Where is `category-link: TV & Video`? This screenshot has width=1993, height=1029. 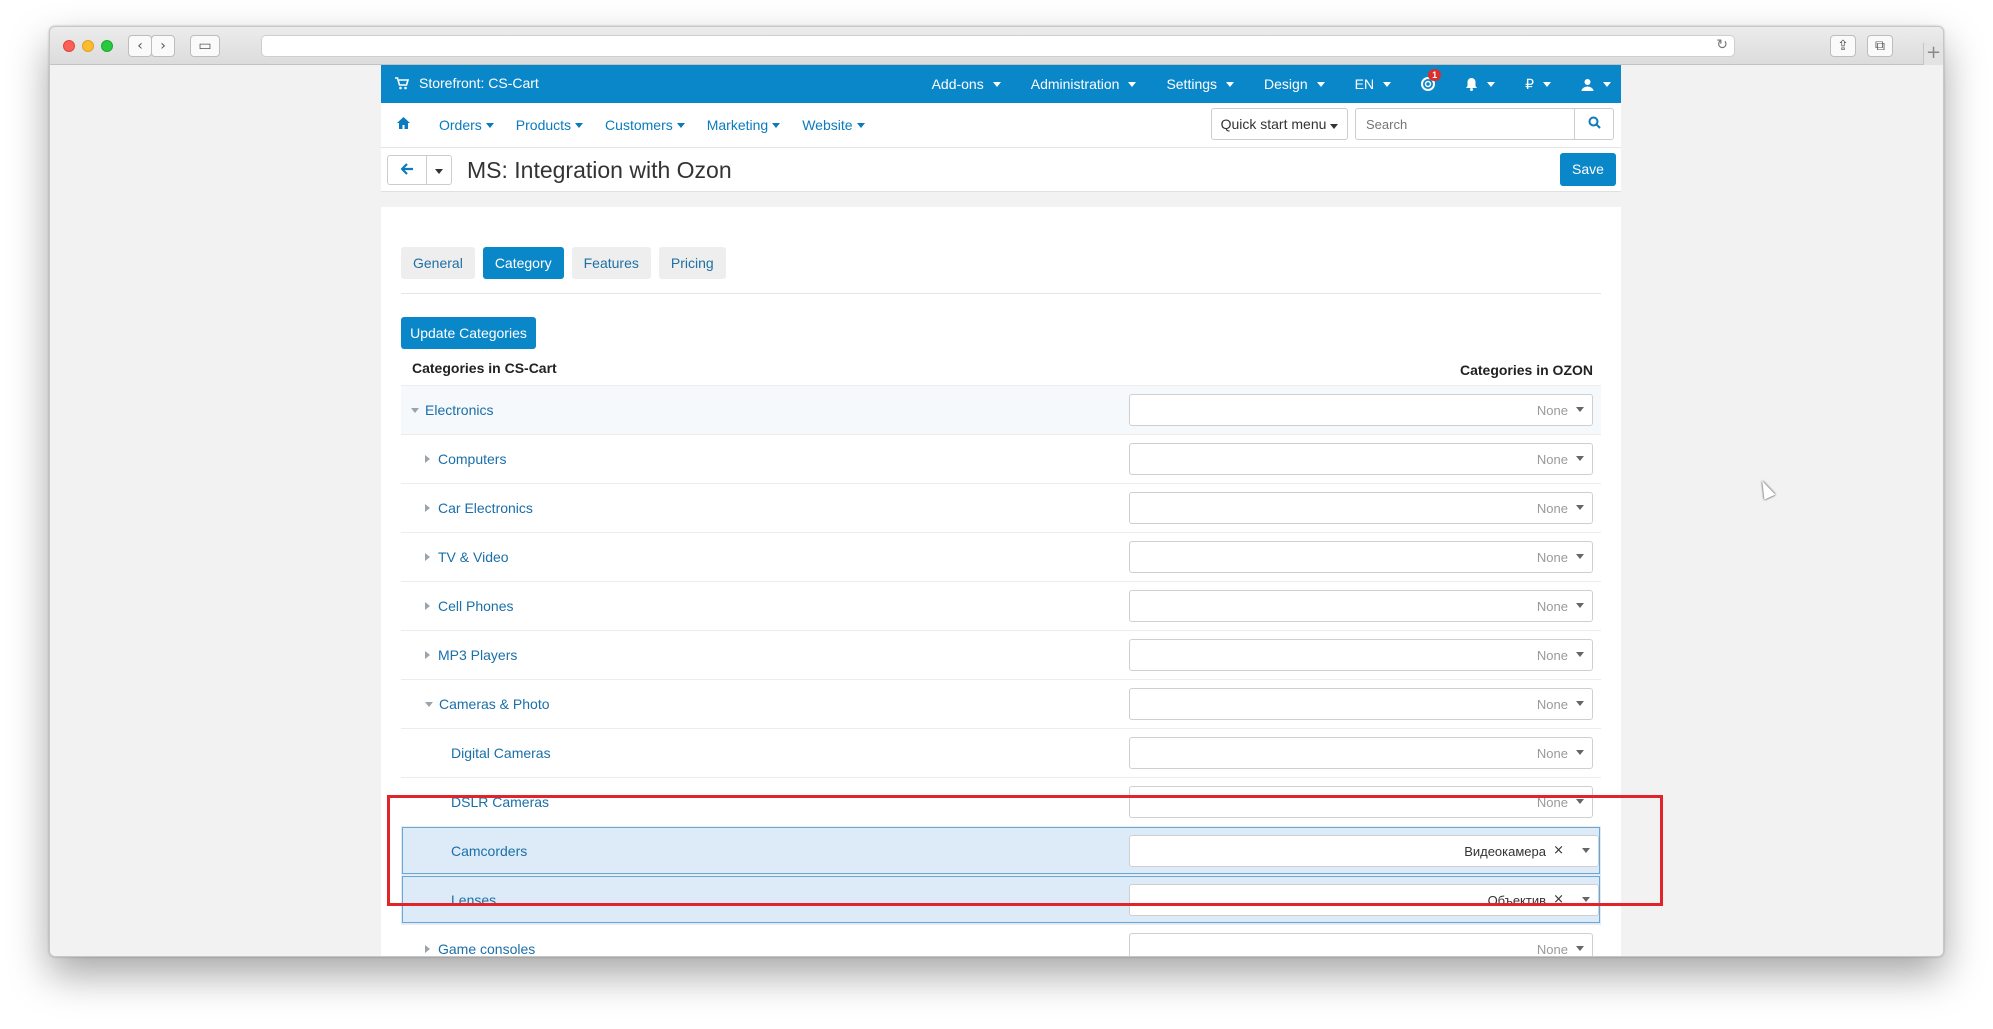
category-link: TV & Video is located at coordinates (467, 557).